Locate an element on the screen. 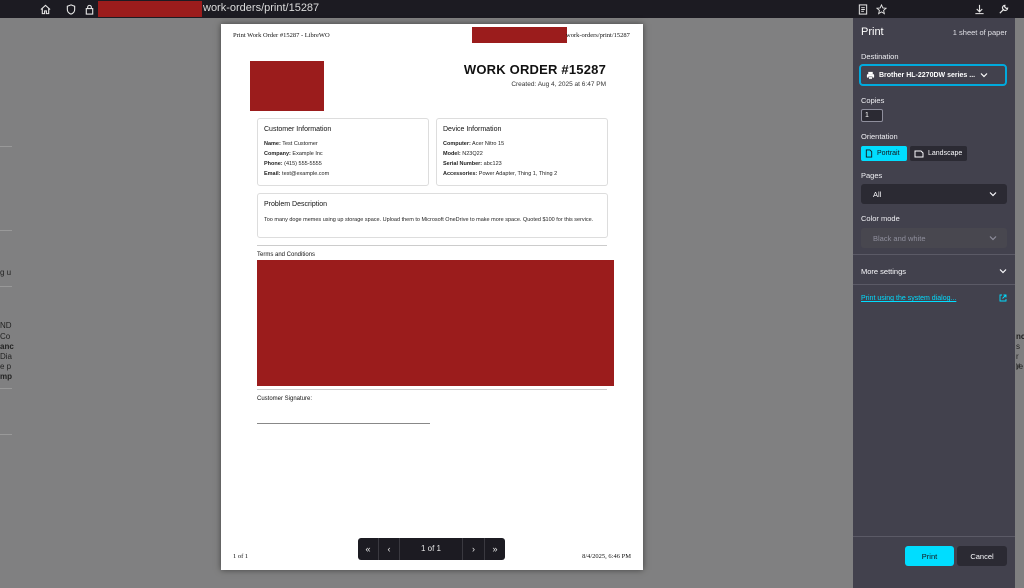 This screenshot has width=1024, height=588. bg-text-fragment: anc is located at coordinates (7, 346).